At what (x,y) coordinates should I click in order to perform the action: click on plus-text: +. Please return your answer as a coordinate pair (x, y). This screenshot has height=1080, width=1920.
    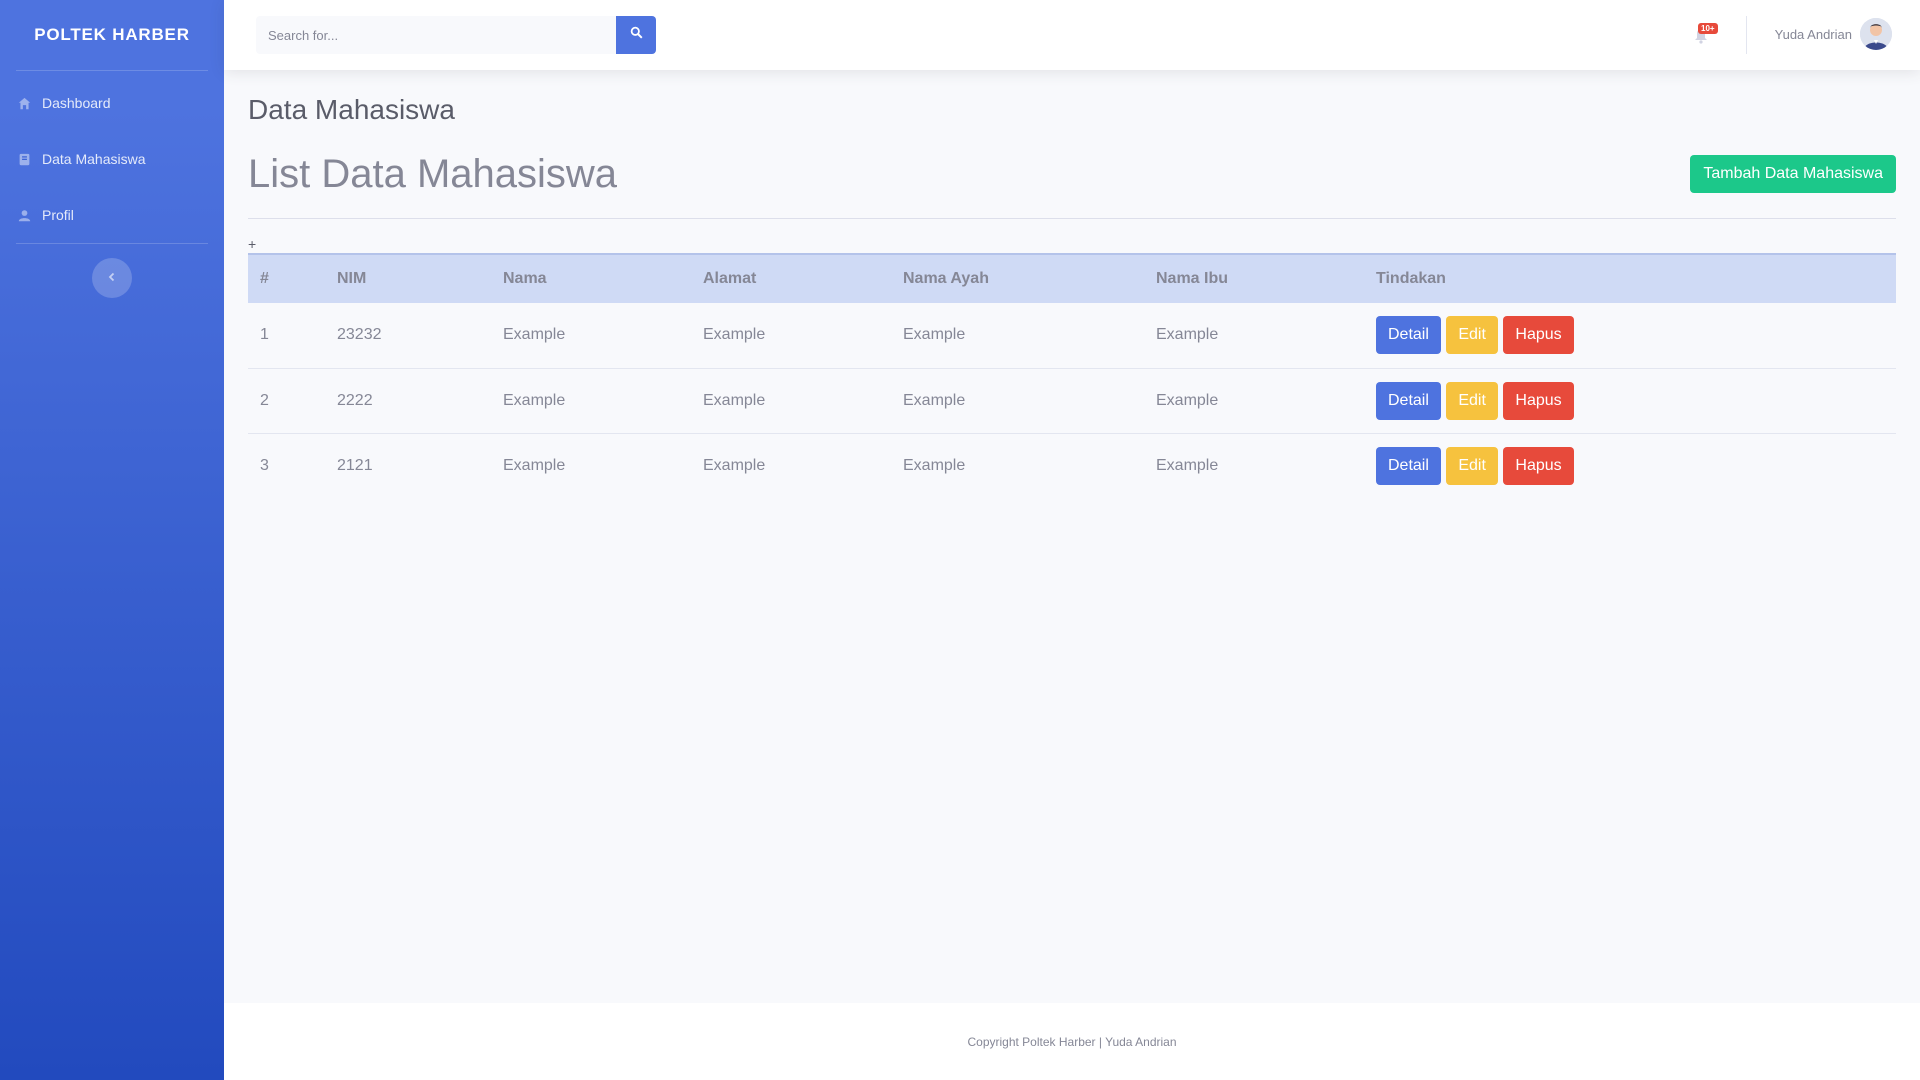
    Looking at the image, I should click on (252, 244).